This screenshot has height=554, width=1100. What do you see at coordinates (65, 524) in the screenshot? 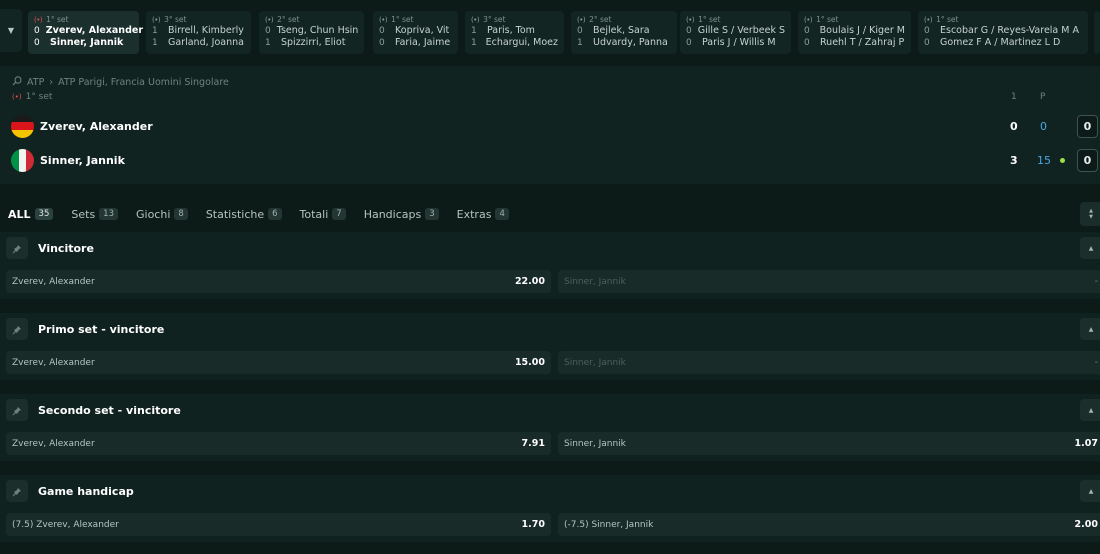
I see `odd-label: (7.5) Zverev, Alexander` at bounding box center [65, 524].